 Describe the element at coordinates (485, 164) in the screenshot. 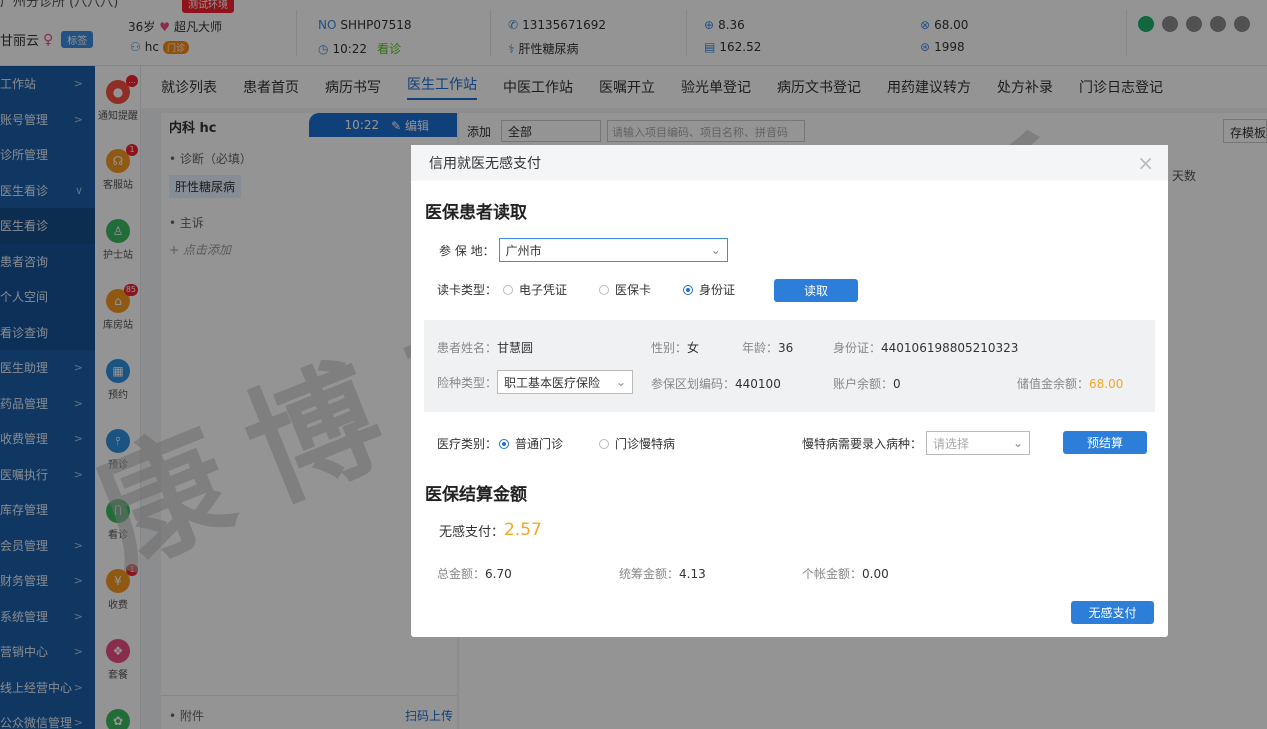

I see `dialog-title: 信用就医无感支付` at that location.